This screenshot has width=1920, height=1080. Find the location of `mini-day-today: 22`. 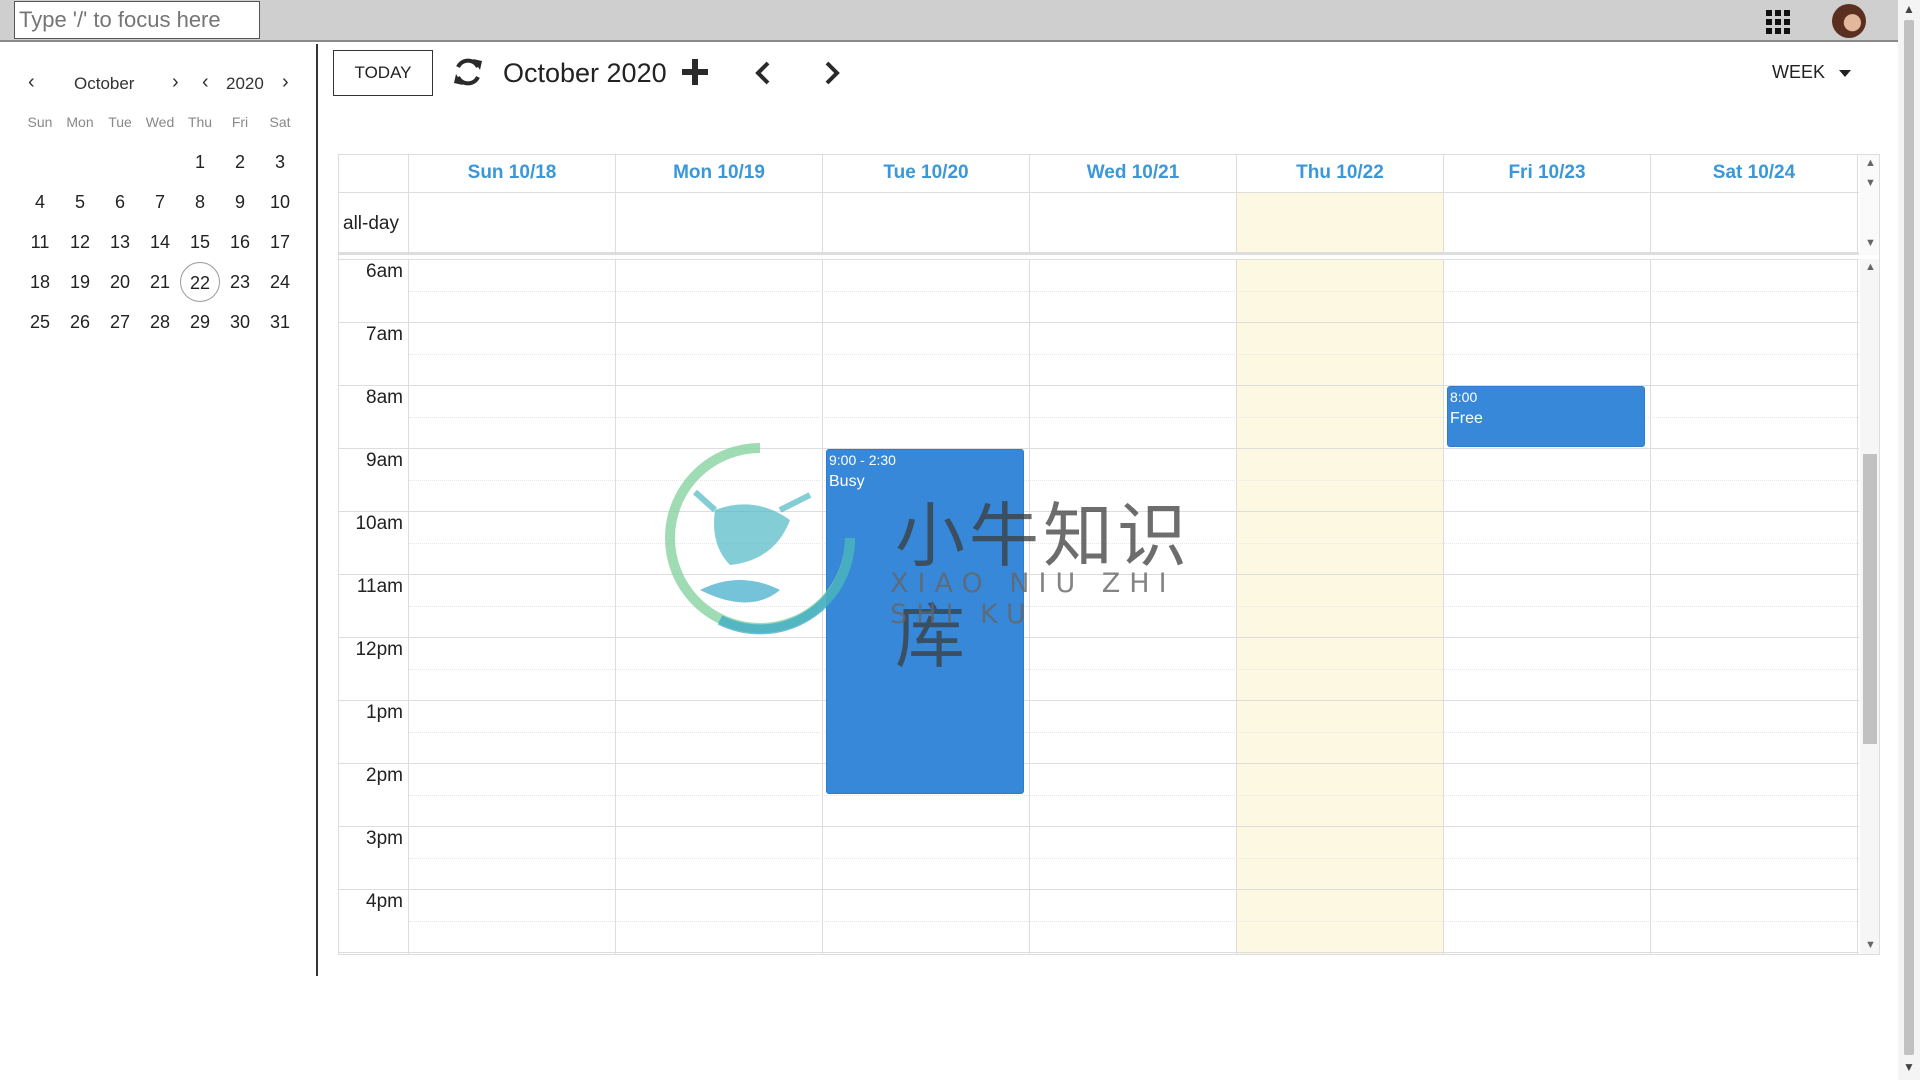

mini-day-today: 22 is located at coordinates (200, 282).